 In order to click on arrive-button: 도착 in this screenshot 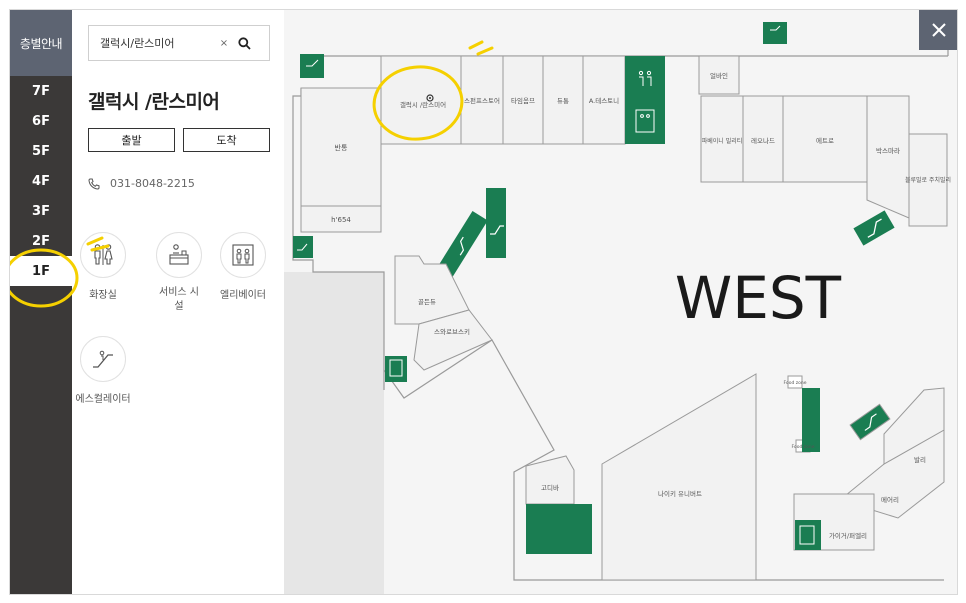, I will do `click(226, 140)`.